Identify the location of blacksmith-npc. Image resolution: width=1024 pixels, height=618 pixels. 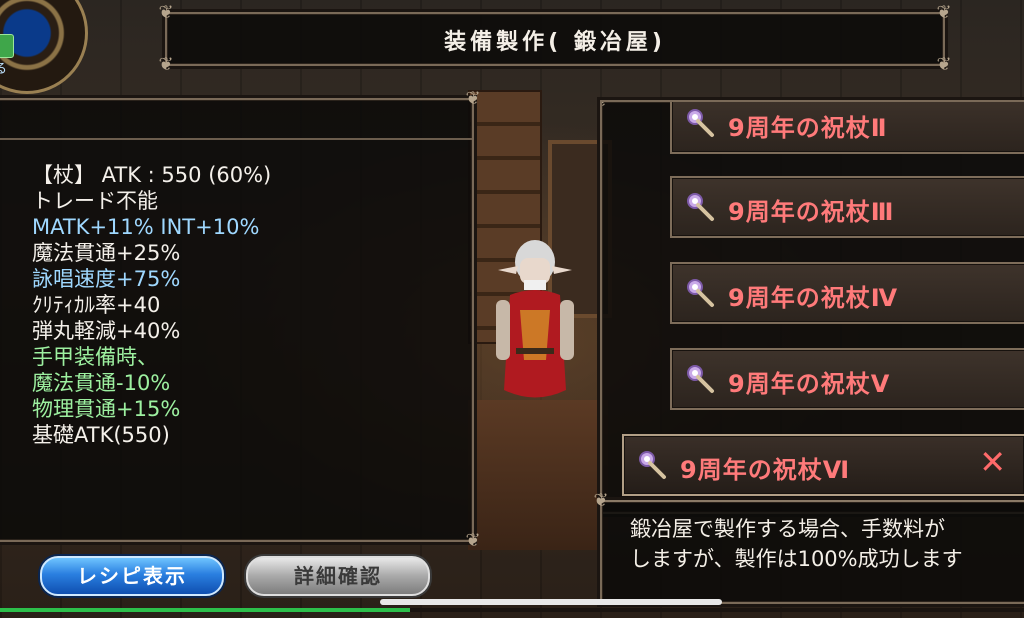
(535, 327).